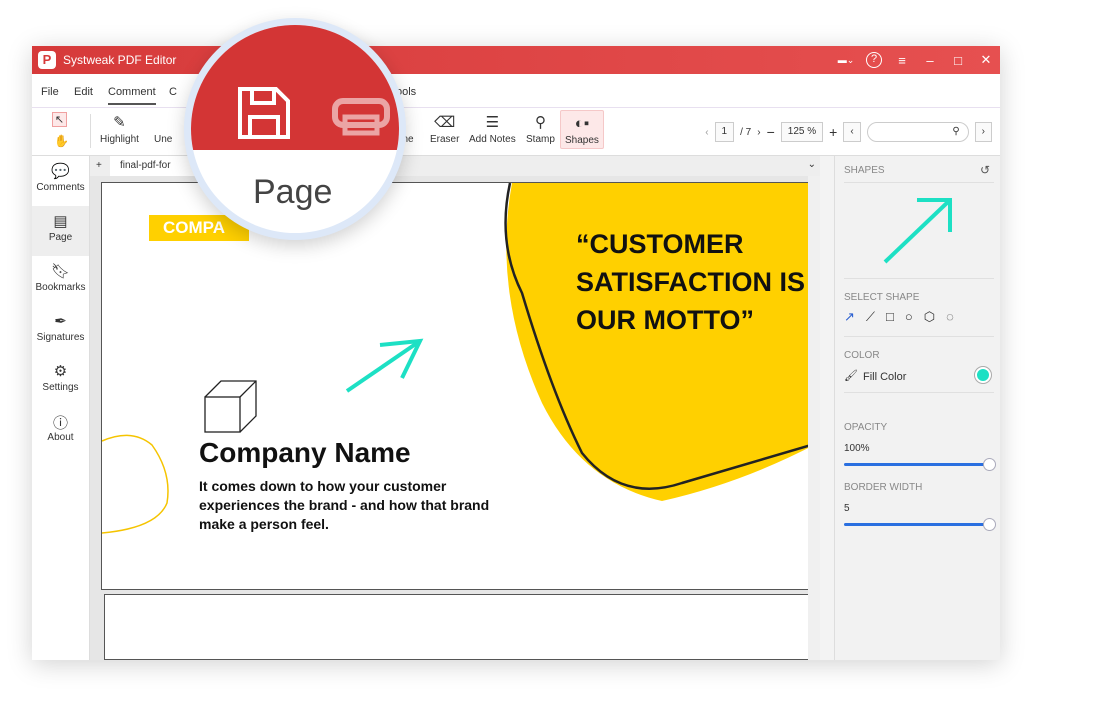 The height and width of the screenshot is (704, 1102). What do you see at coordinates (758, 132) in the screenshot?
I see `next-page-icon: ›` at bounding box center [758, 132].